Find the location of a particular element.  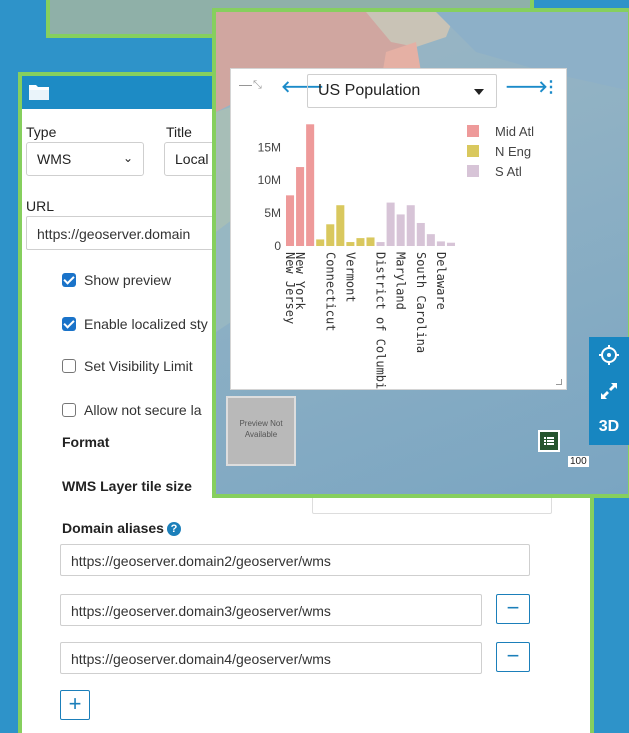

widget-menu-button: ⋮ is located at coordinates (551, 87).